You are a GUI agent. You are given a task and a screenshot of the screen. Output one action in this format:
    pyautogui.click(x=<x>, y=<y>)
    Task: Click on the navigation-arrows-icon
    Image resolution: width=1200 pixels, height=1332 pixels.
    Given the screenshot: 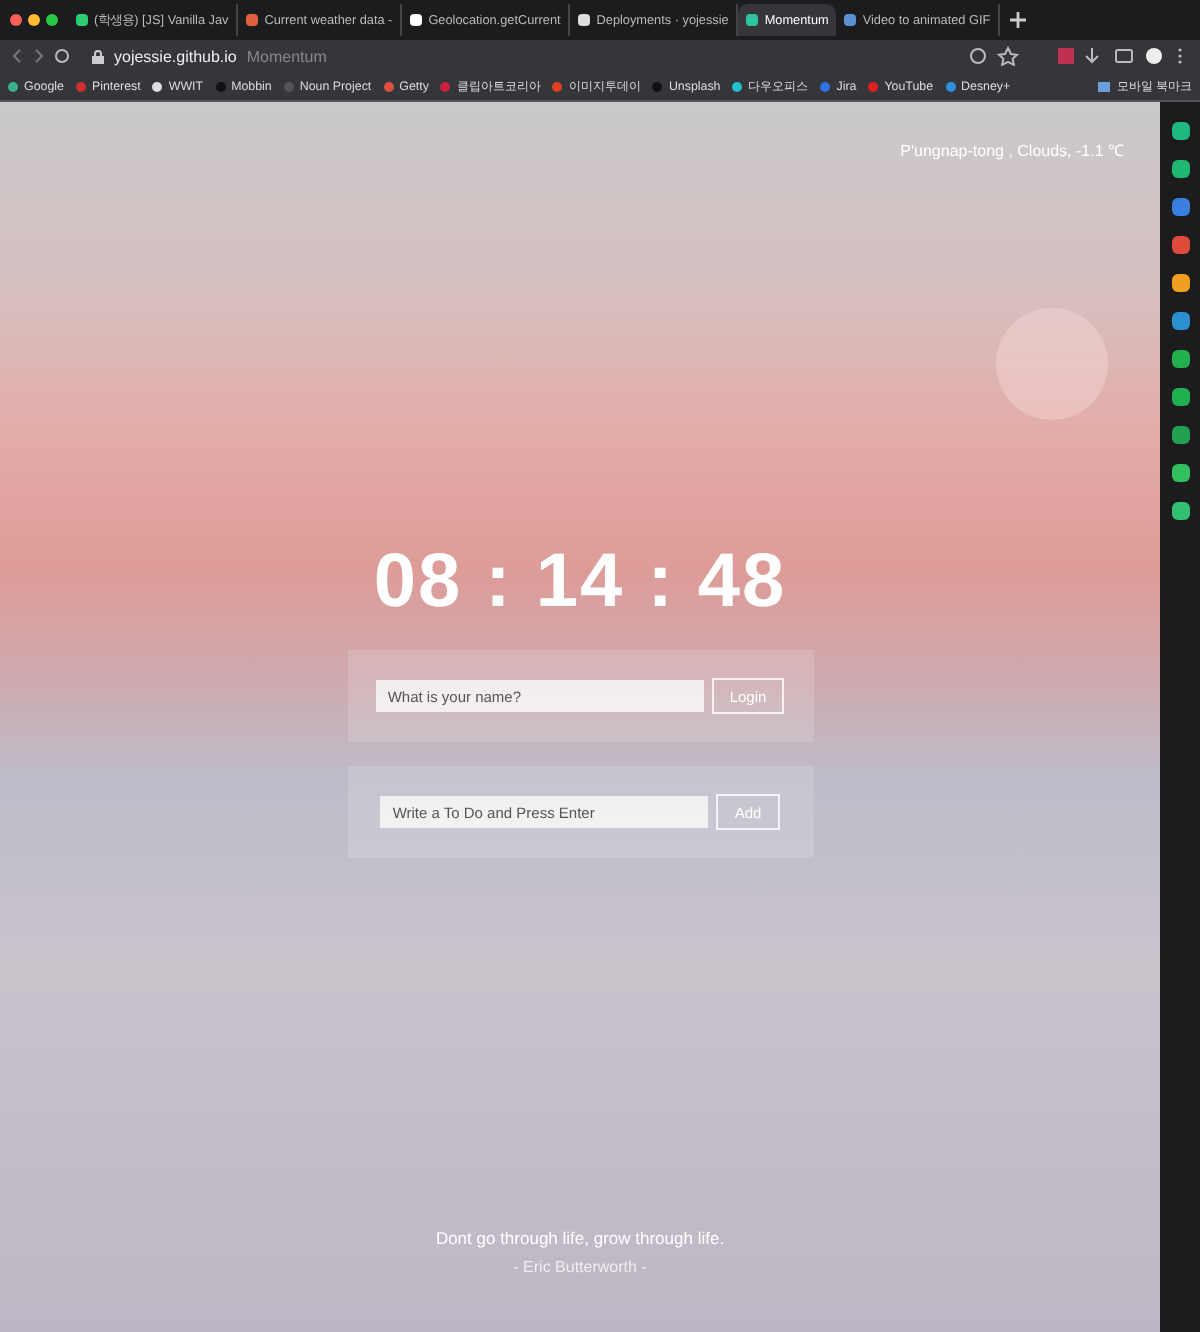 What is the action you would take?
    pyautogui.click(x=42, y=56)
    